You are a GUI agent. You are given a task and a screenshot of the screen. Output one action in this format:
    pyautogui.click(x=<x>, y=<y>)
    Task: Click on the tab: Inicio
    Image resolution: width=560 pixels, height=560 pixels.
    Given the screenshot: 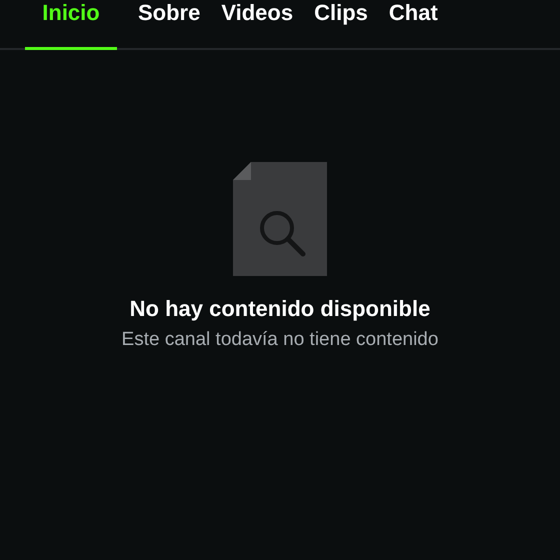 What is the action you would take?
    pyautogui.click(x=71, y=25)
    